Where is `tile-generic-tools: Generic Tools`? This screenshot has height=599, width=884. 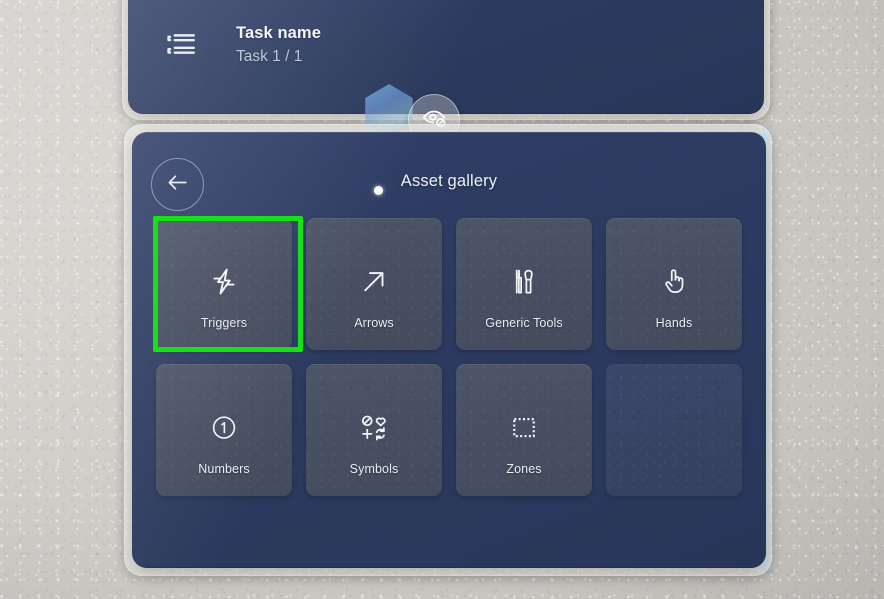 tile-generic-tools: Generic Tools is located at coordinates (524, 284).